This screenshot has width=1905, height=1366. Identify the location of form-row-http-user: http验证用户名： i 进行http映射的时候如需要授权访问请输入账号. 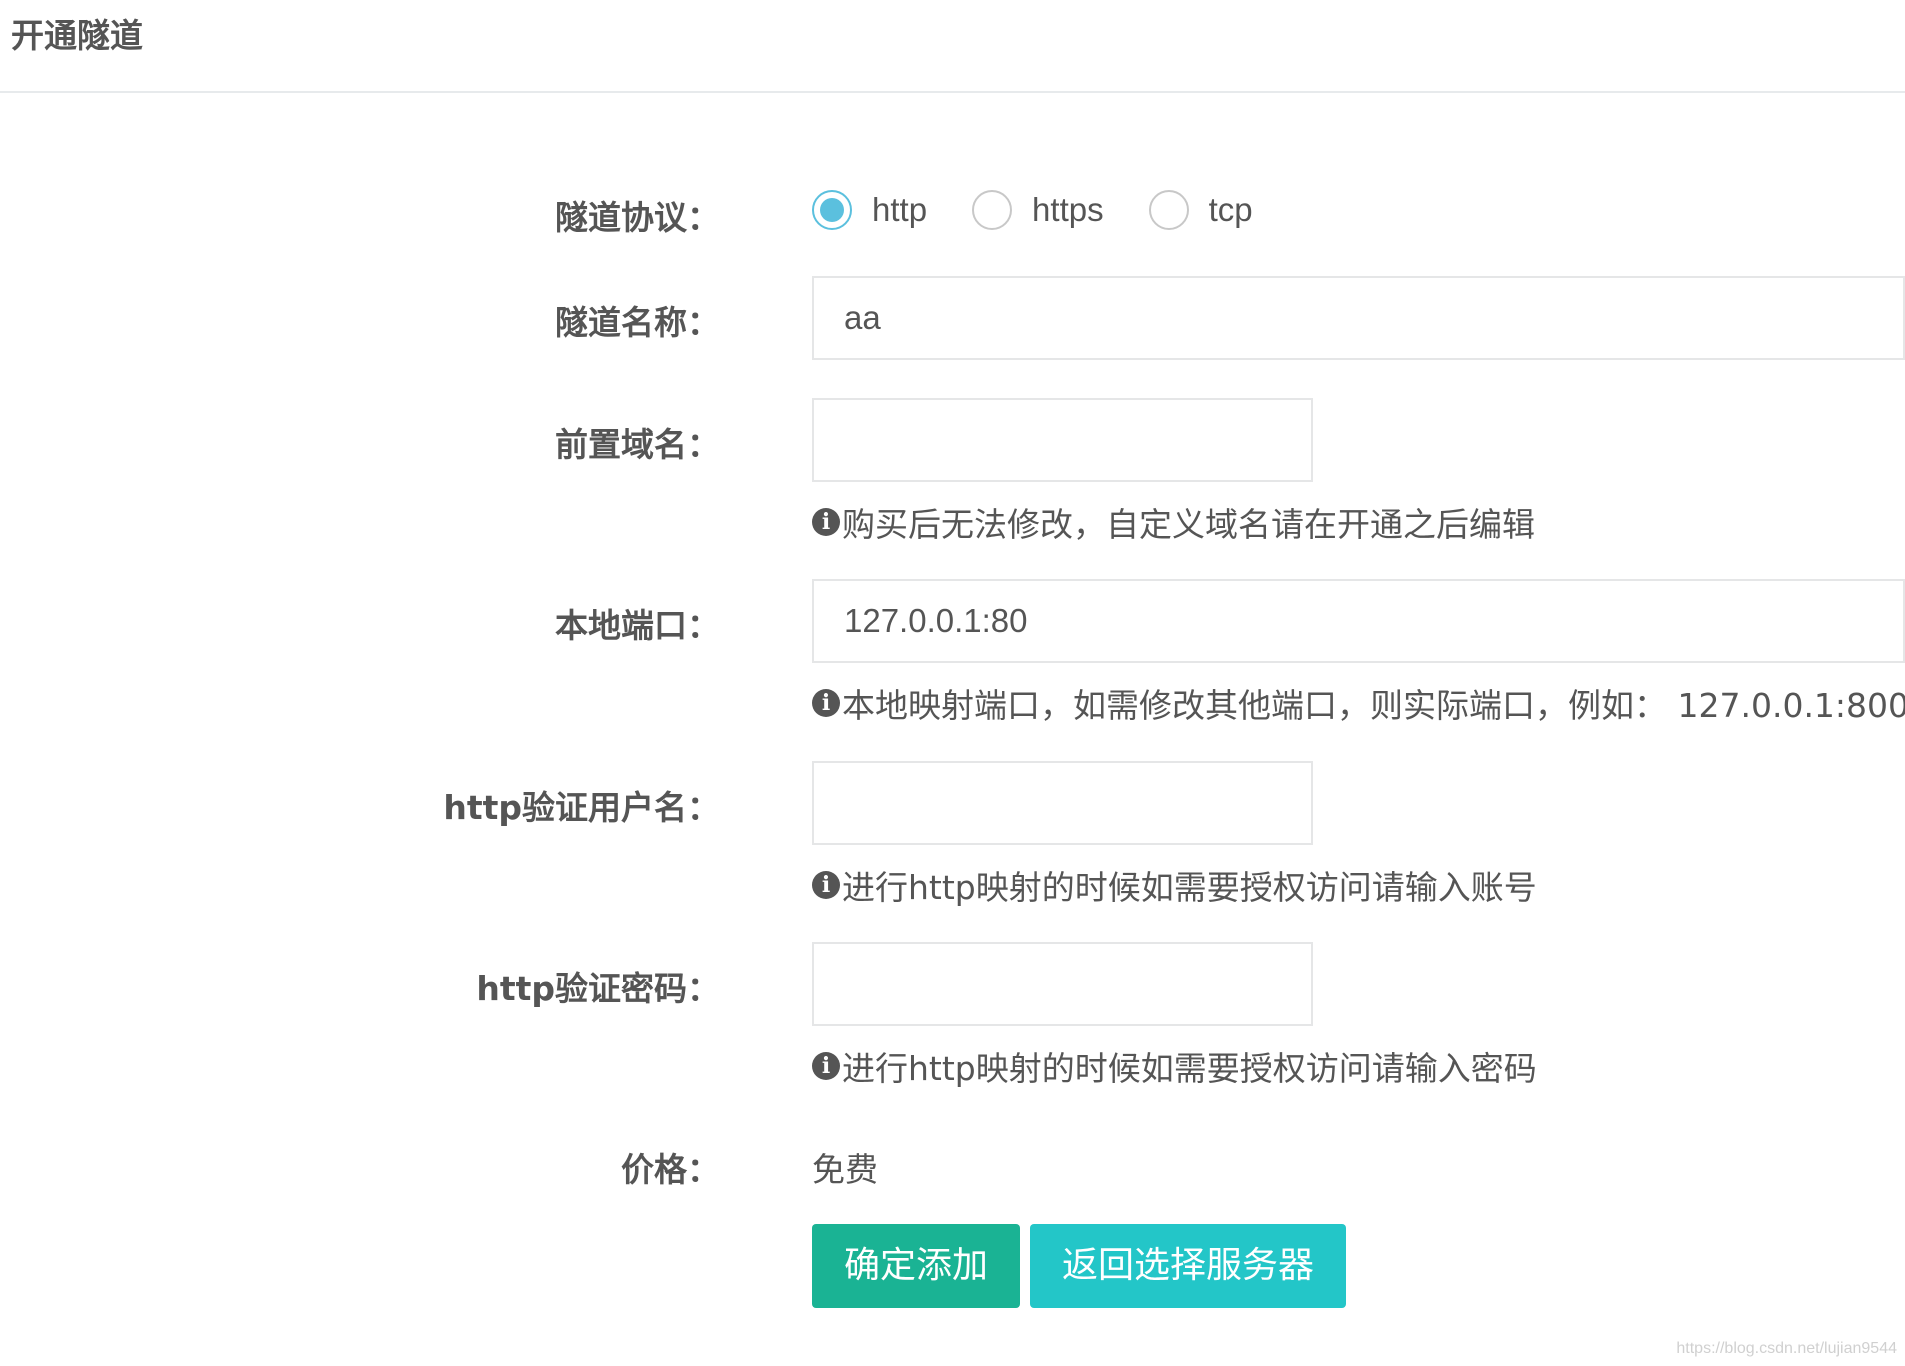
(952, 836).